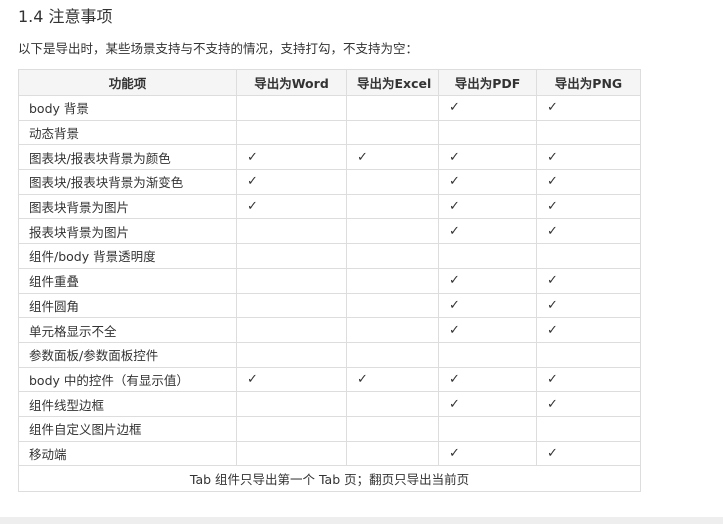 The height and width of the screenshot is (524, 723). What do you see at coordinates (588, 82) in the screenshot?
I see `header-png: 导出为PNG` at bounding box center [588, 82].